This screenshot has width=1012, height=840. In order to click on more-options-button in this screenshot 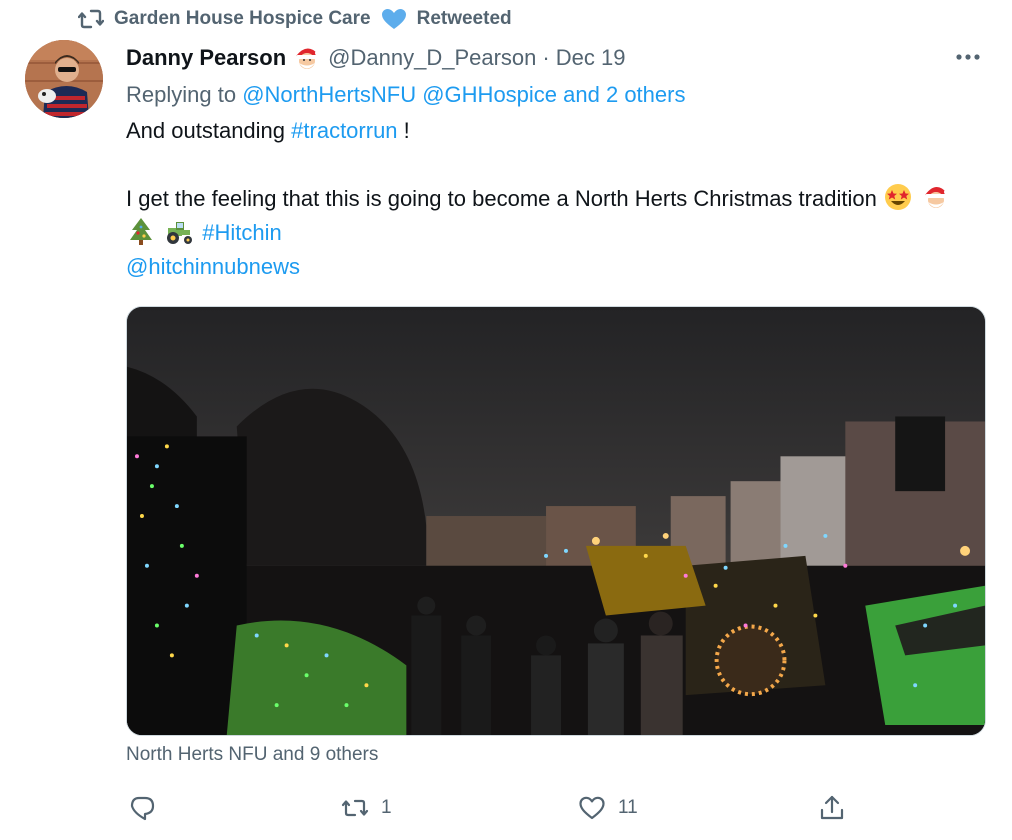, I will do `click(968, 57)`.